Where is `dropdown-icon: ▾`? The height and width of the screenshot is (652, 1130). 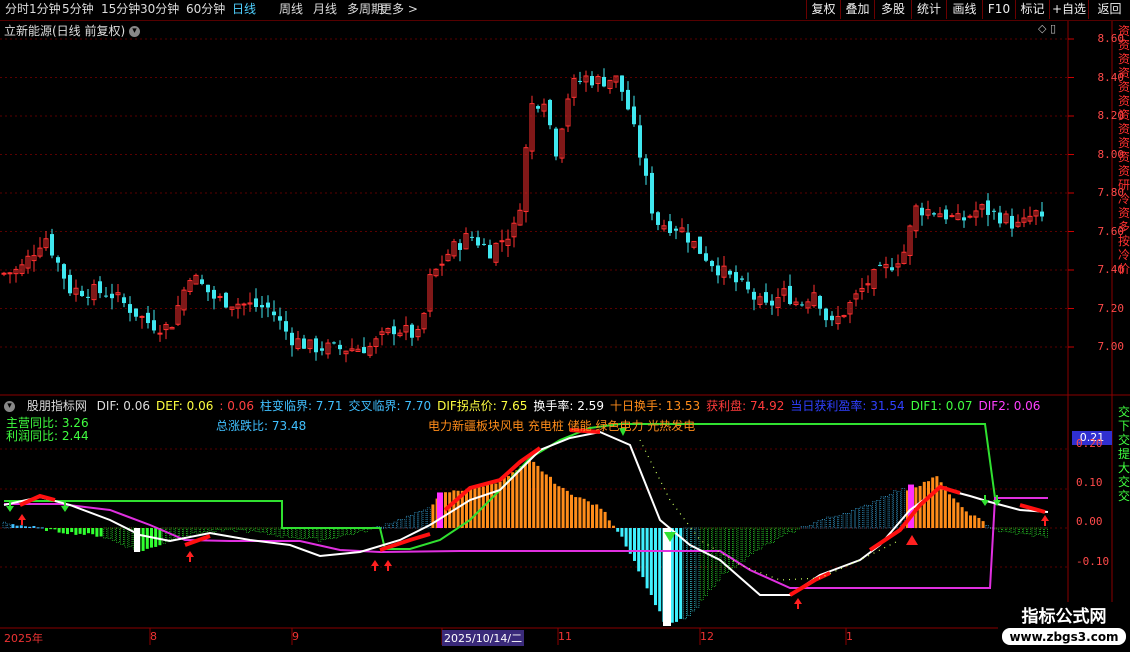 dropdown-icon: ▾ is located at coordinates (9, 406).